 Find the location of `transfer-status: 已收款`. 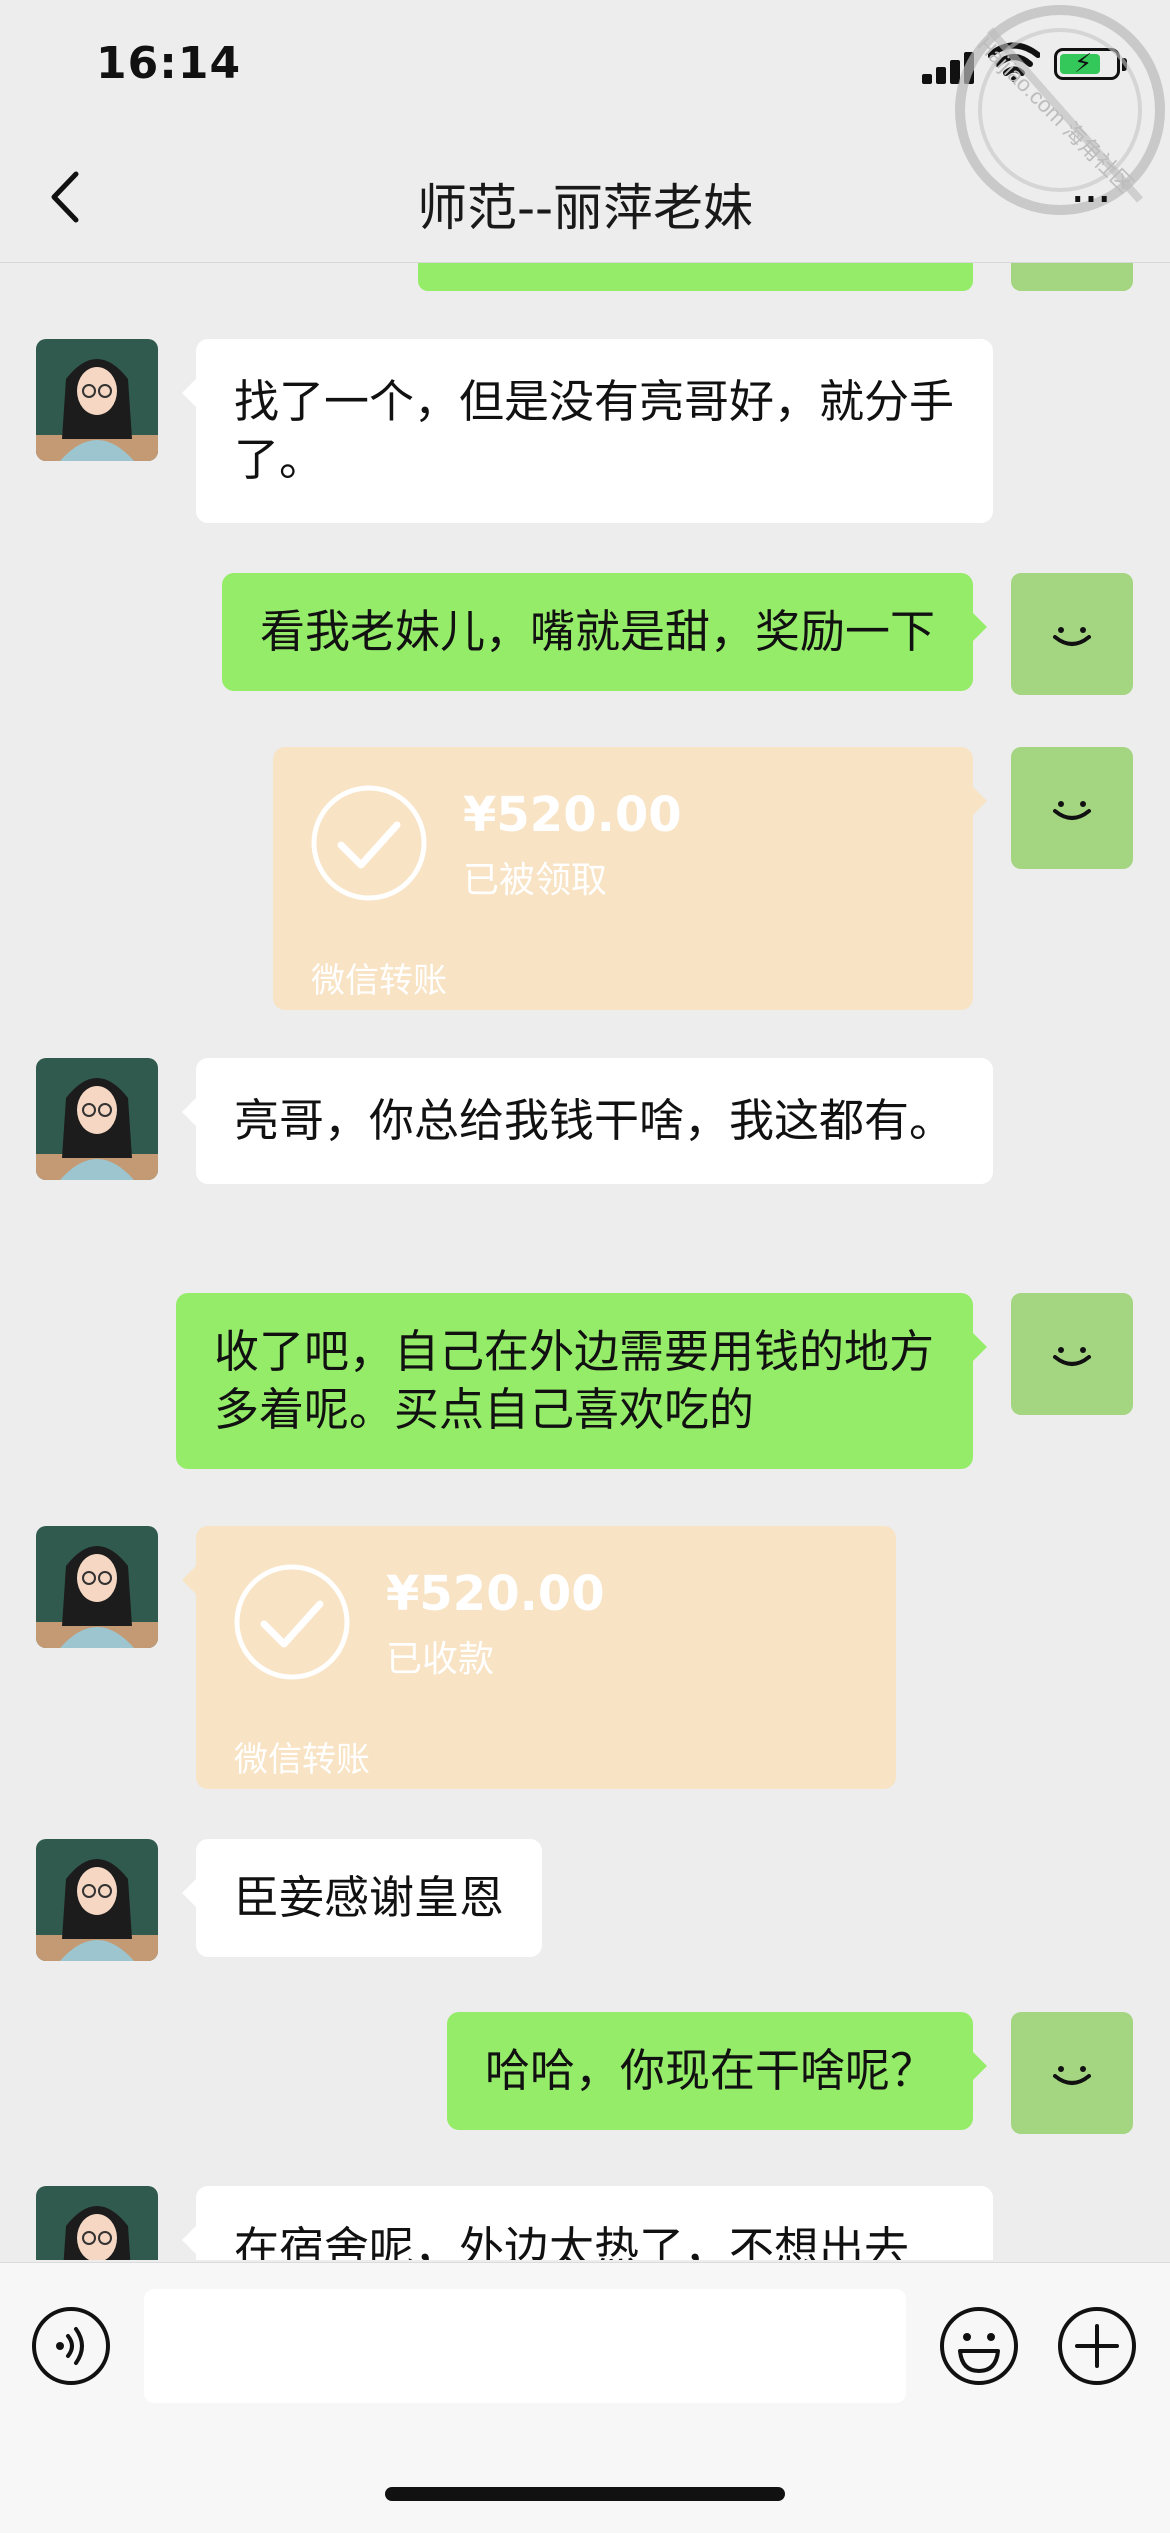

transfer-status: 已收款 is located at coordinates (440, 1659).